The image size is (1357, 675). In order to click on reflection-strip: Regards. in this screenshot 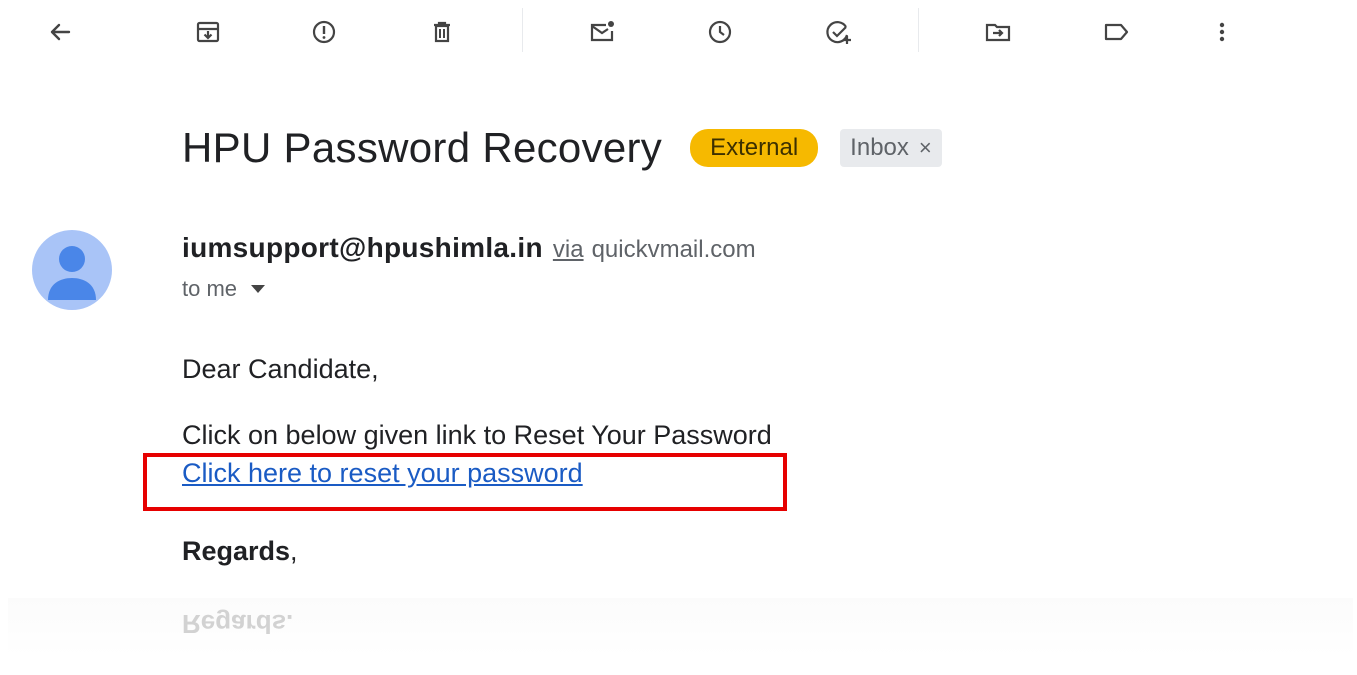, I will do `click(680, 627)`.